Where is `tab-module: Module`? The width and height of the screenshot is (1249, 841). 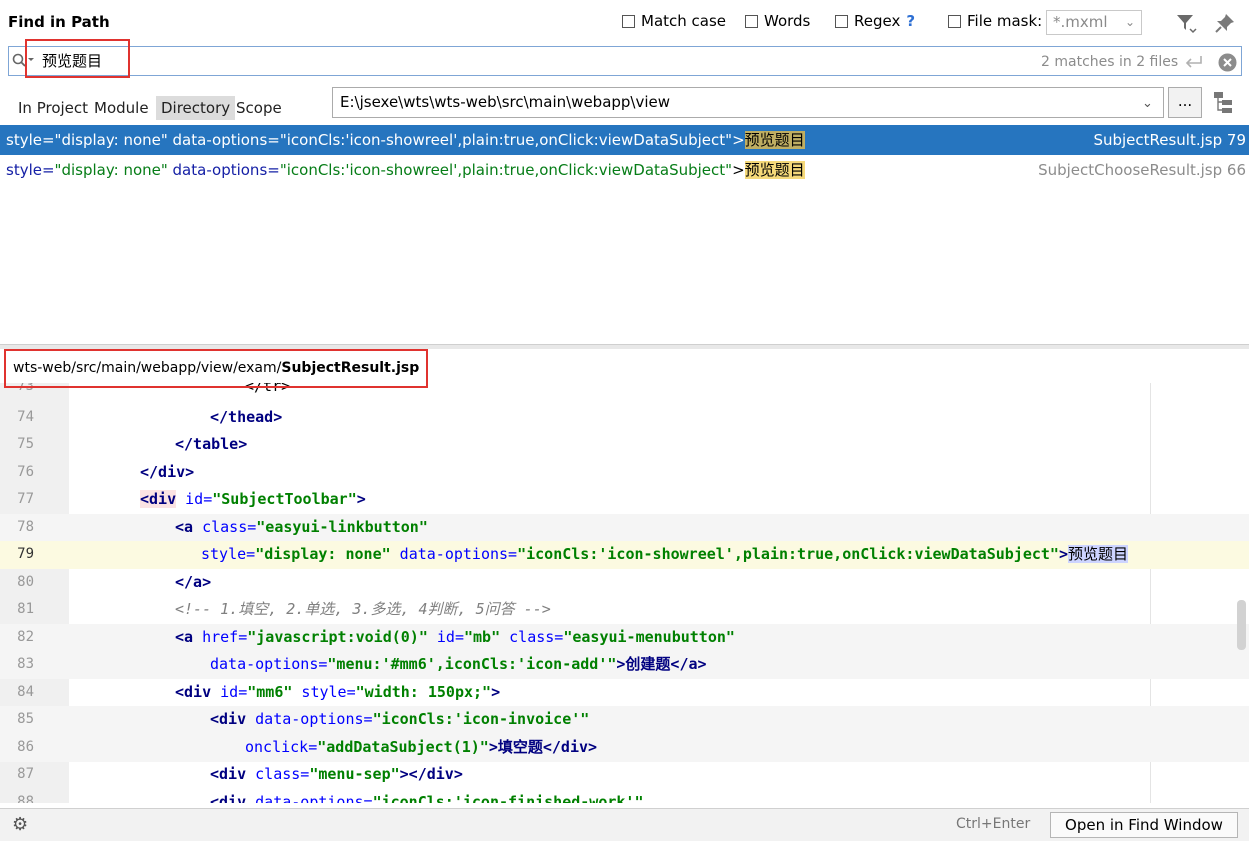
tab-module: Module is located at coordinates (121, 108).